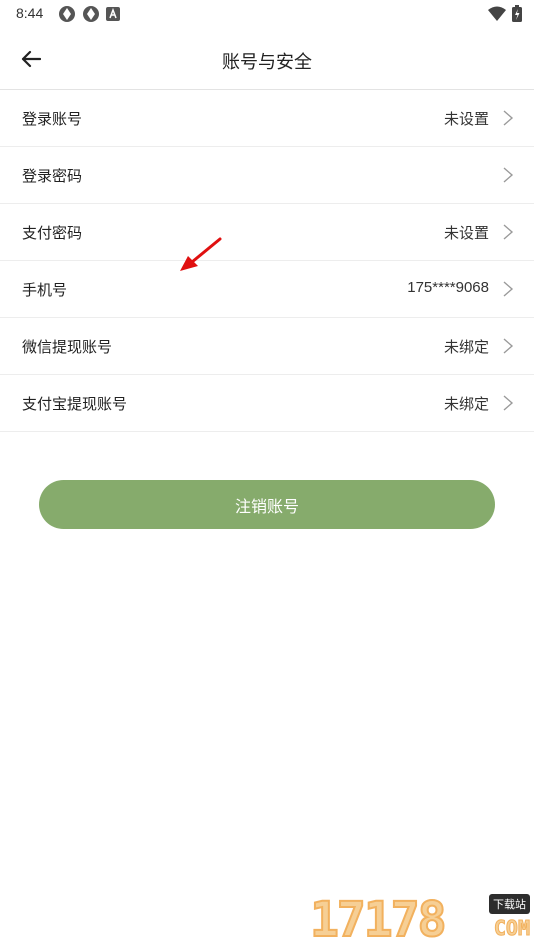  I want to click on system-icons, so click(505, 13).